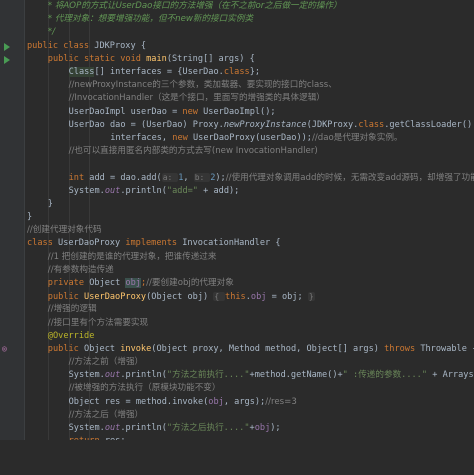 The height and width of the screenshot is (475, 474). What do you see at coordinates (249, 323) in the screenshot?
I see `code-line: //接口里有个方法需要实现` at bounding box center [249, 323].